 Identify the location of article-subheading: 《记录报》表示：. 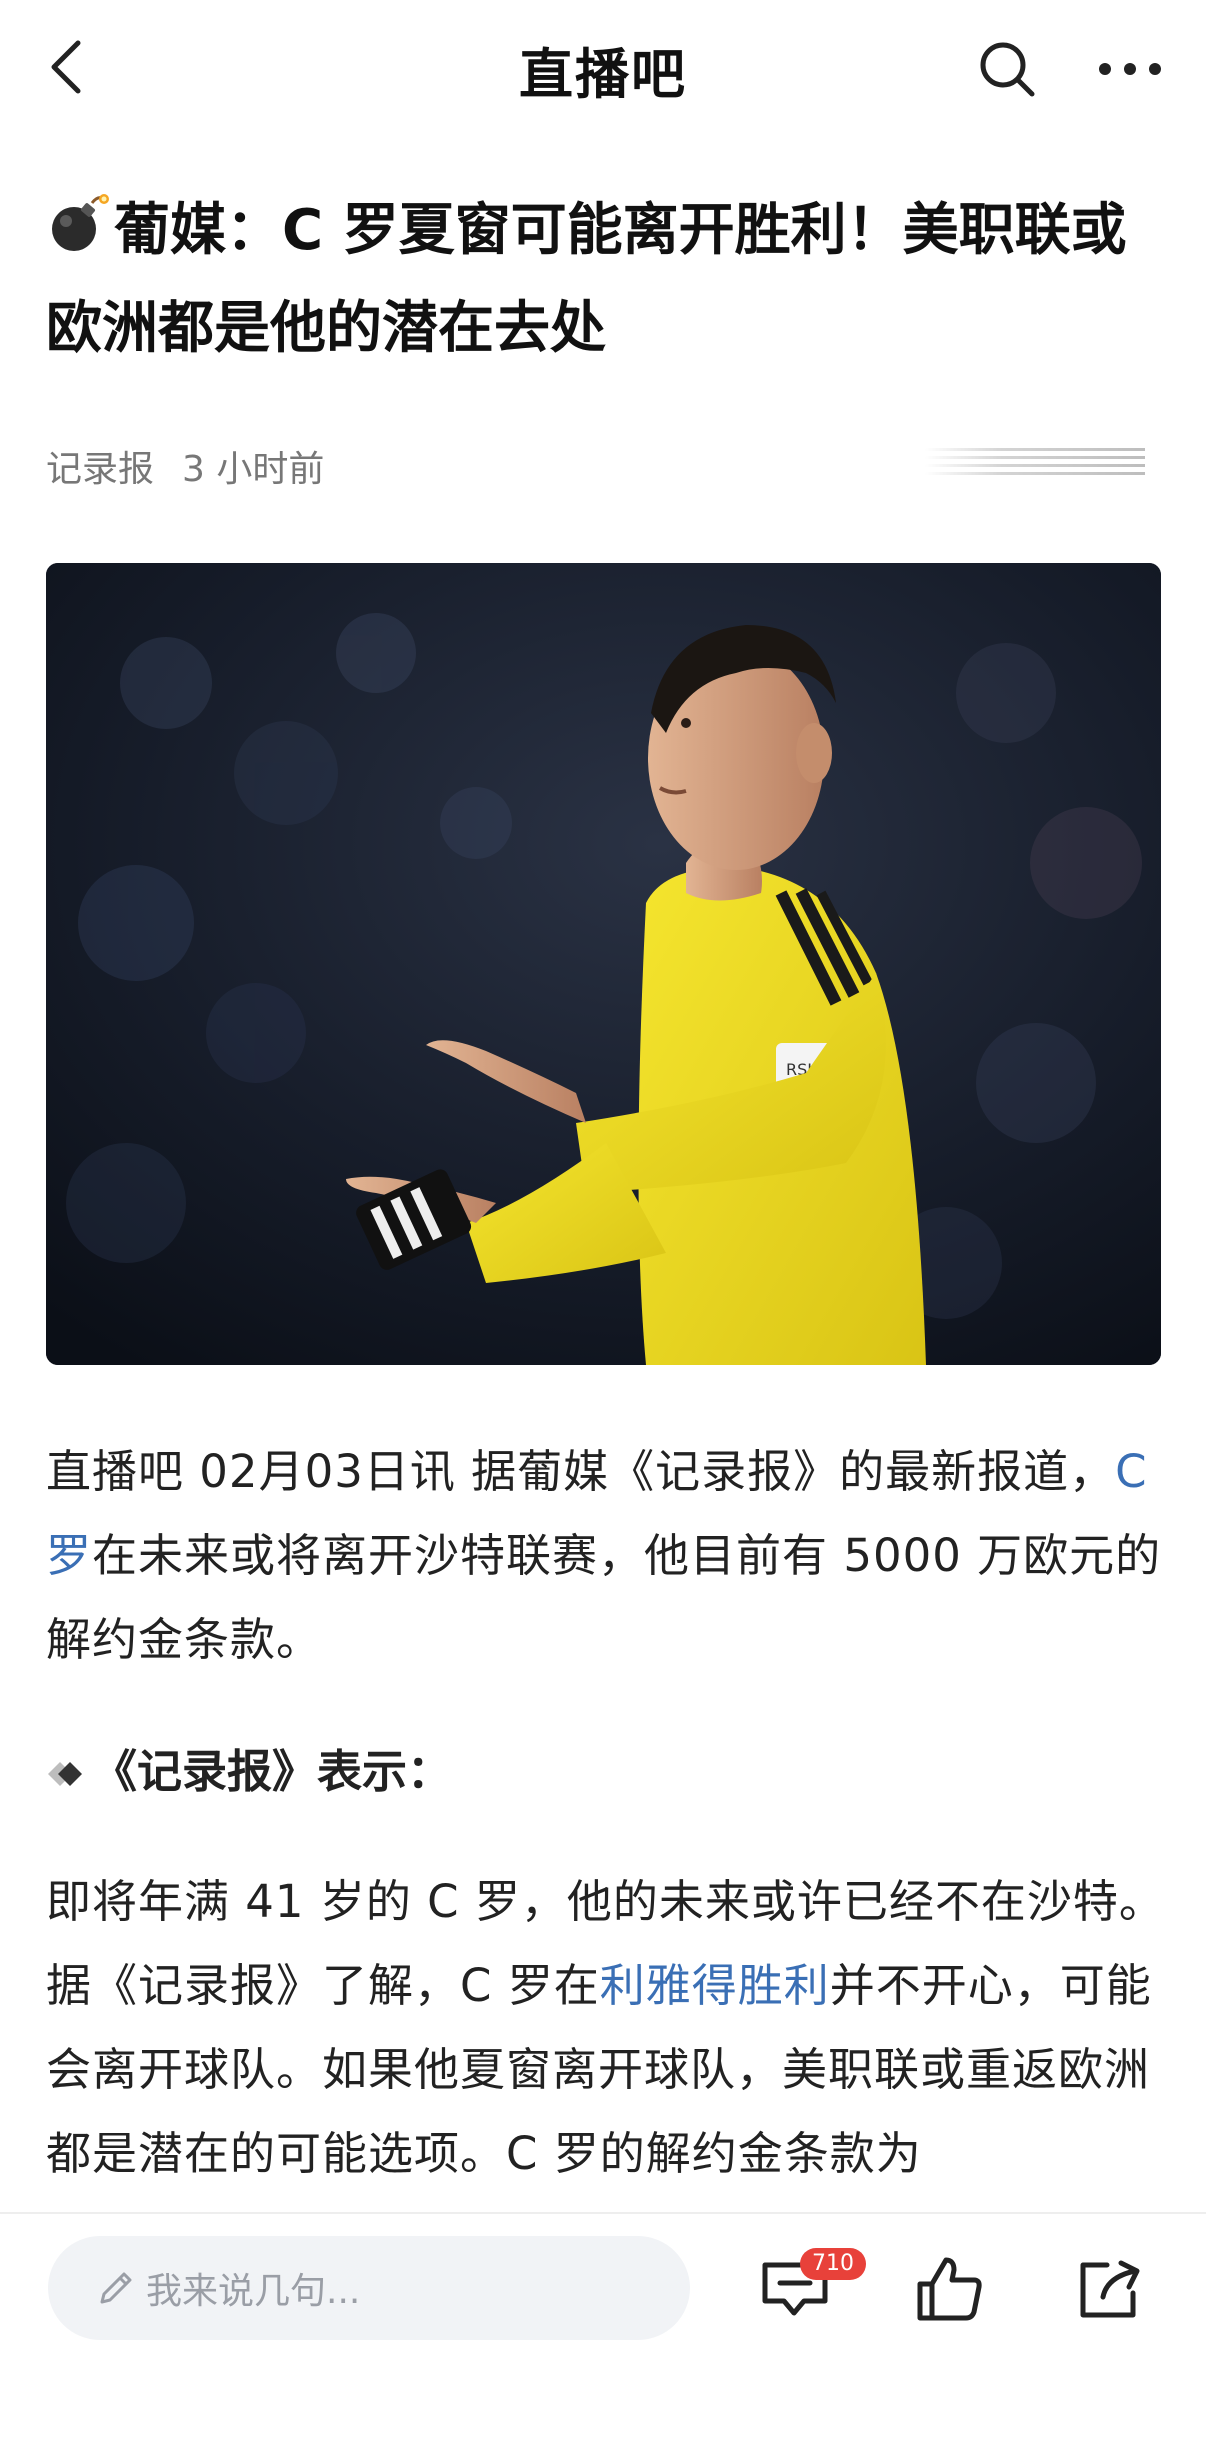
(249, 1772).